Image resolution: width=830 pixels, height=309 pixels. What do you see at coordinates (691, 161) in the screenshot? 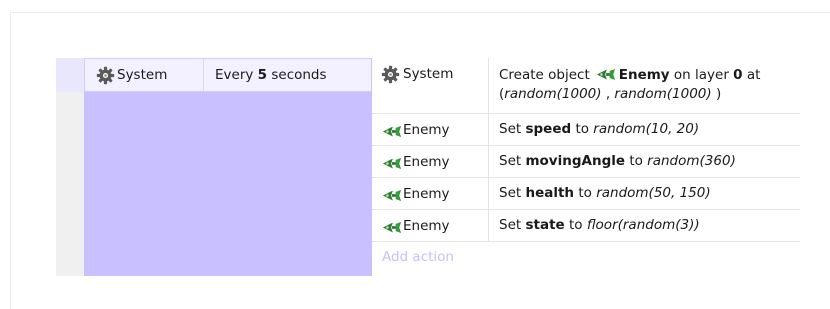
I see `action-expression: random(360)` at bounding box center [691, 161].